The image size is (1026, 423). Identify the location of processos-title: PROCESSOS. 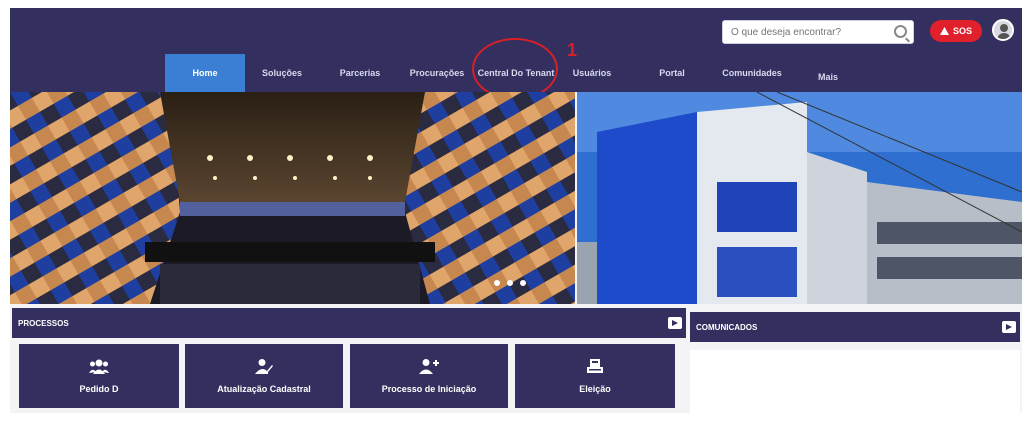
(43, 323).